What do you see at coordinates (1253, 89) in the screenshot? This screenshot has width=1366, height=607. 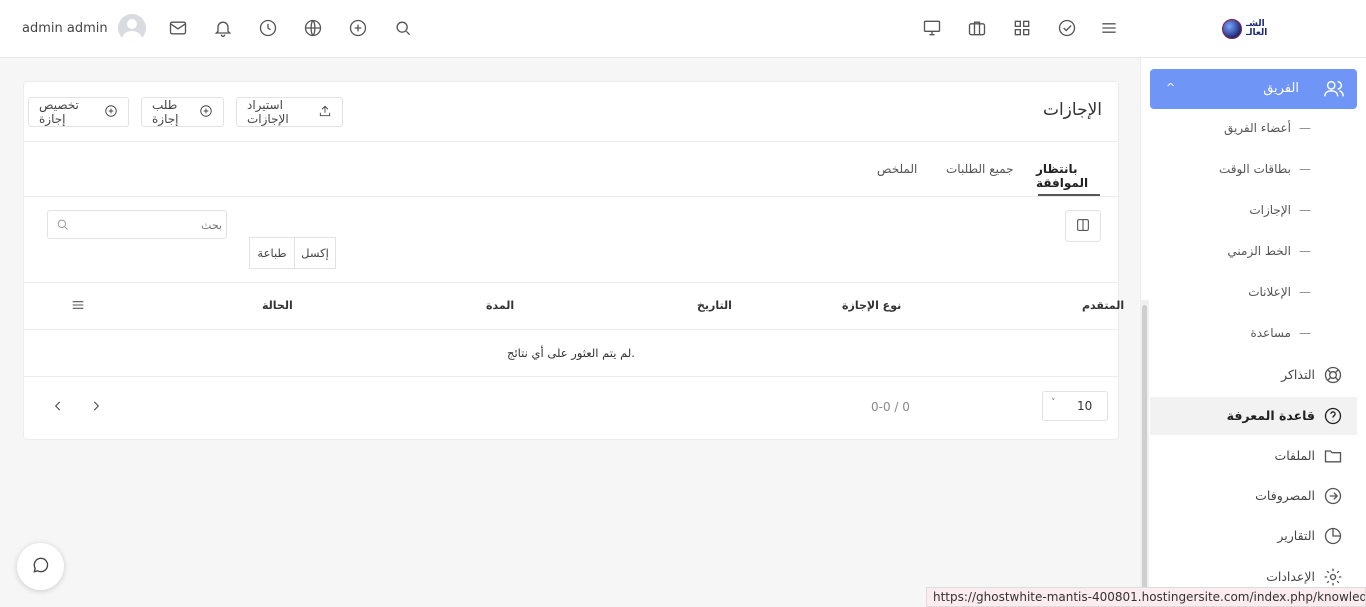 I see `sidebar-item-team: ^ الفريق` at bounding box center [1253, 89].